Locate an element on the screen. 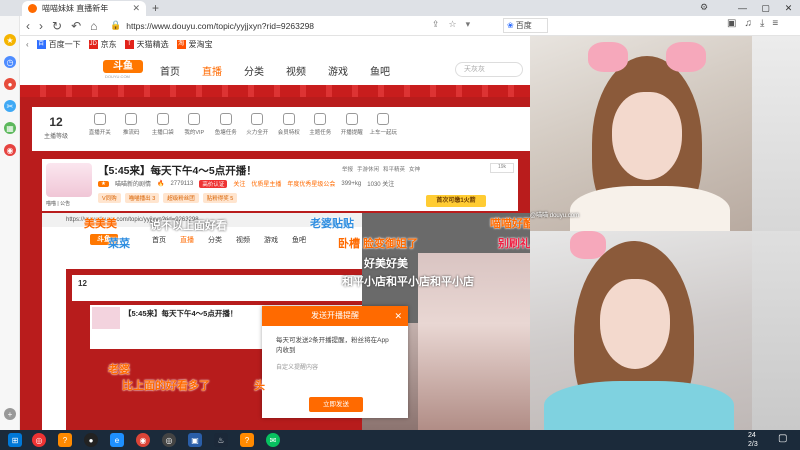 The image size is (800, 450). bookmark-item: T 天猫精选 is located at coordinates (146, 44).